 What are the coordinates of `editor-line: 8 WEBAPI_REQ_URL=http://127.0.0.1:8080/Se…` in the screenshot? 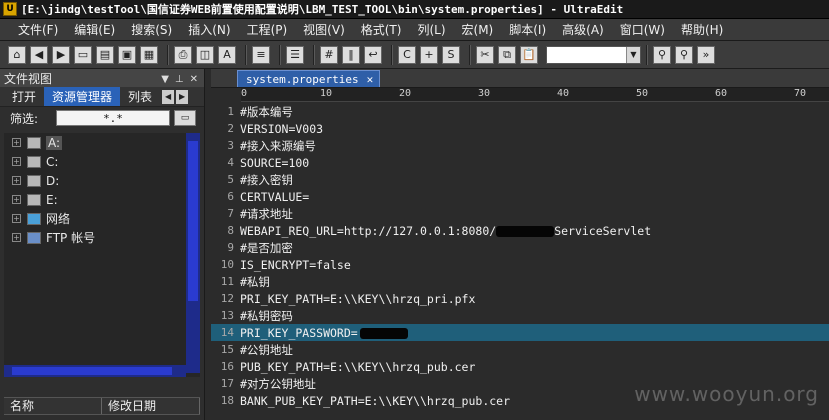 It's located at (520, 230).